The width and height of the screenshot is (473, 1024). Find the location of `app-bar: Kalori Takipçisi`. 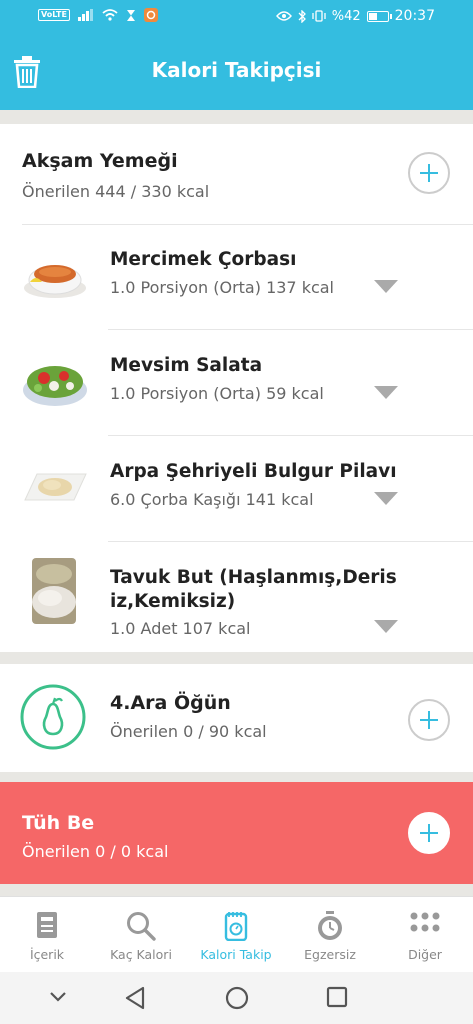

app-bar: Kalori Takipçisi is located at coordinates (236, 72).